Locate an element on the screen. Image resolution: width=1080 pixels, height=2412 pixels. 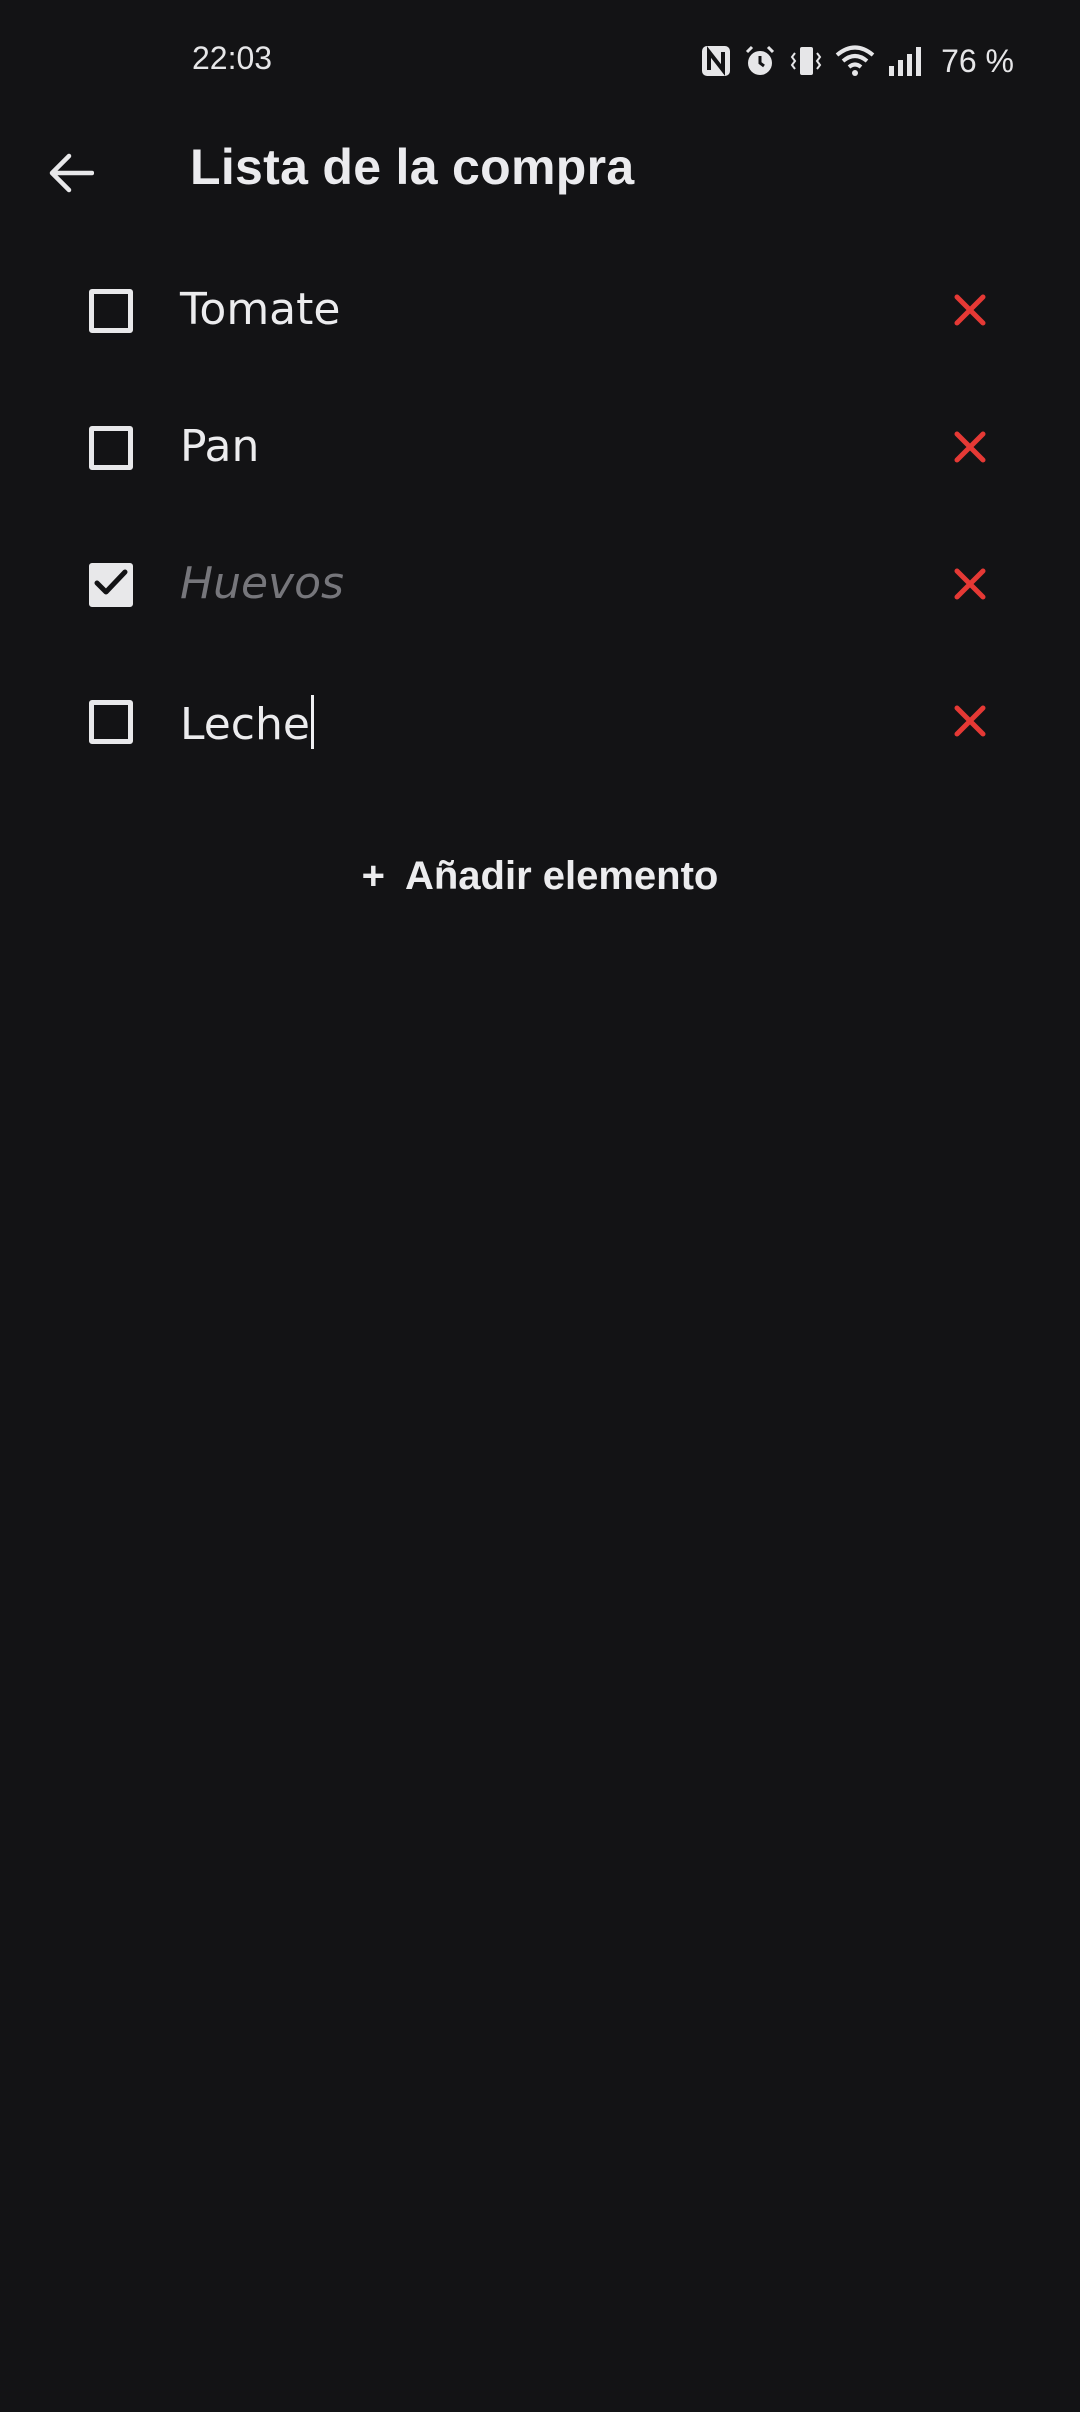
app-bar: Lista de la compra is located at coordinates (540, 170).